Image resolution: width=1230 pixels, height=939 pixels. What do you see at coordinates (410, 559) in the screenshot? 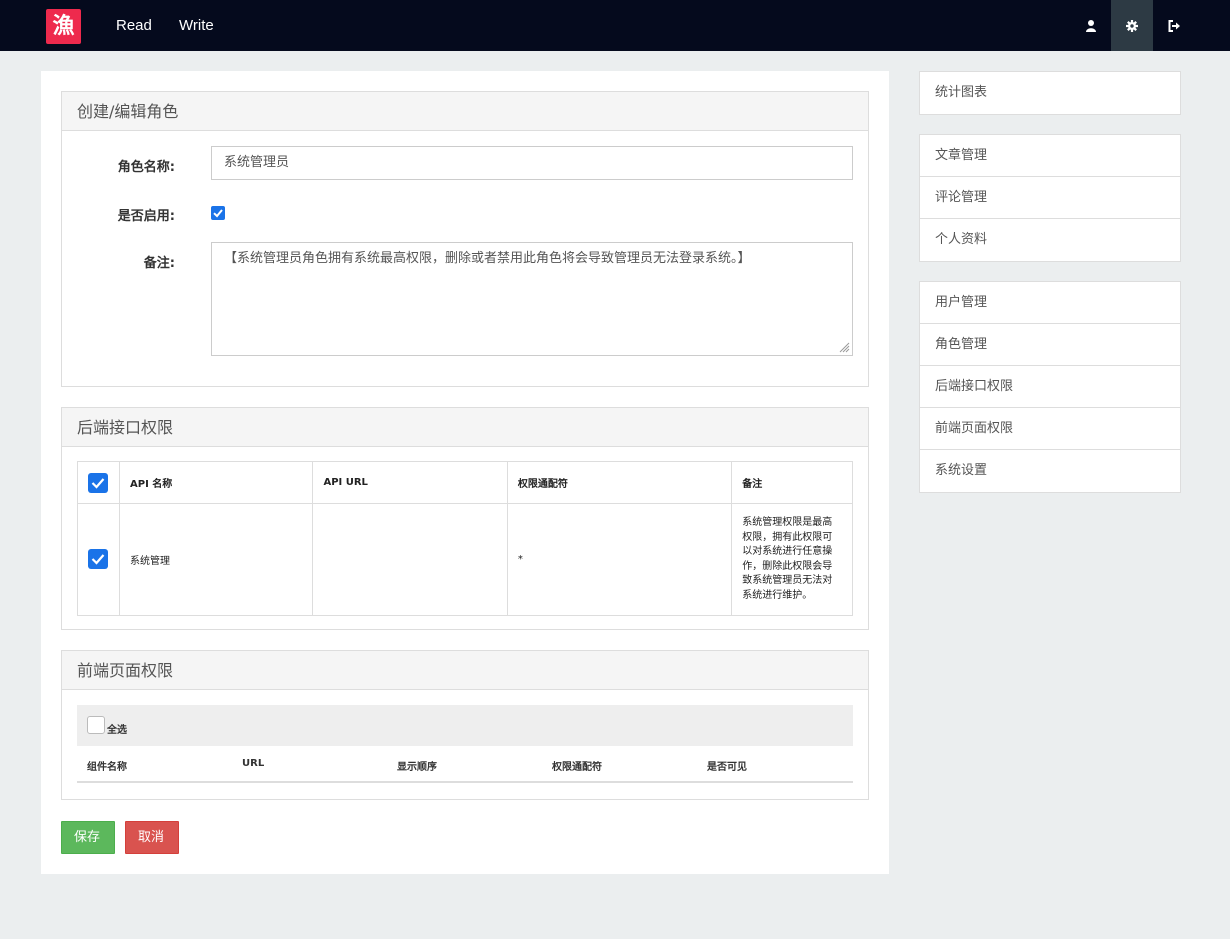
I see `api-url-cell` at bounding box center [410, 559].